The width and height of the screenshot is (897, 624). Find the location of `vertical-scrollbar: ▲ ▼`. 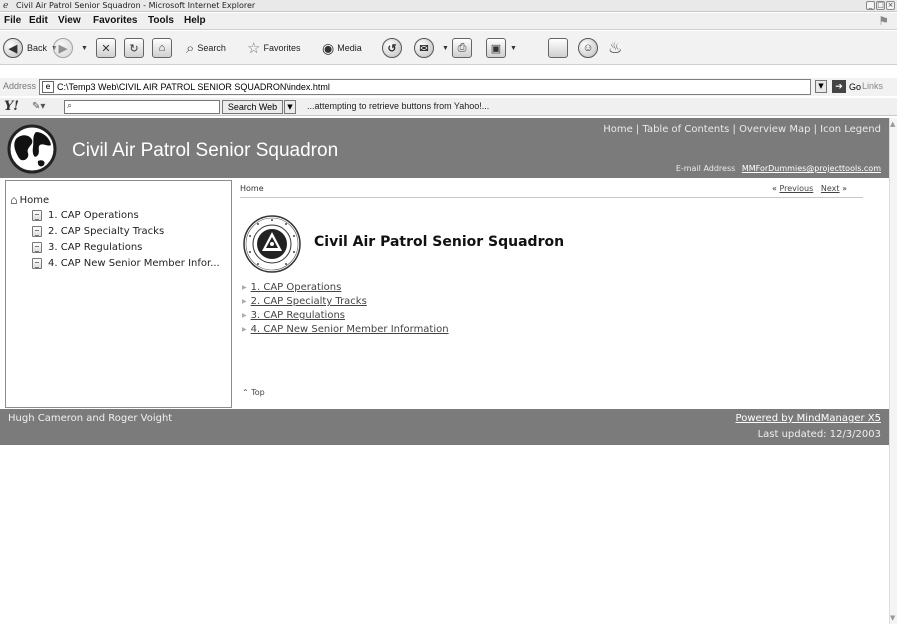

vertical-scrollbar: ▲ ▼ is located at coordinates (893, 371).